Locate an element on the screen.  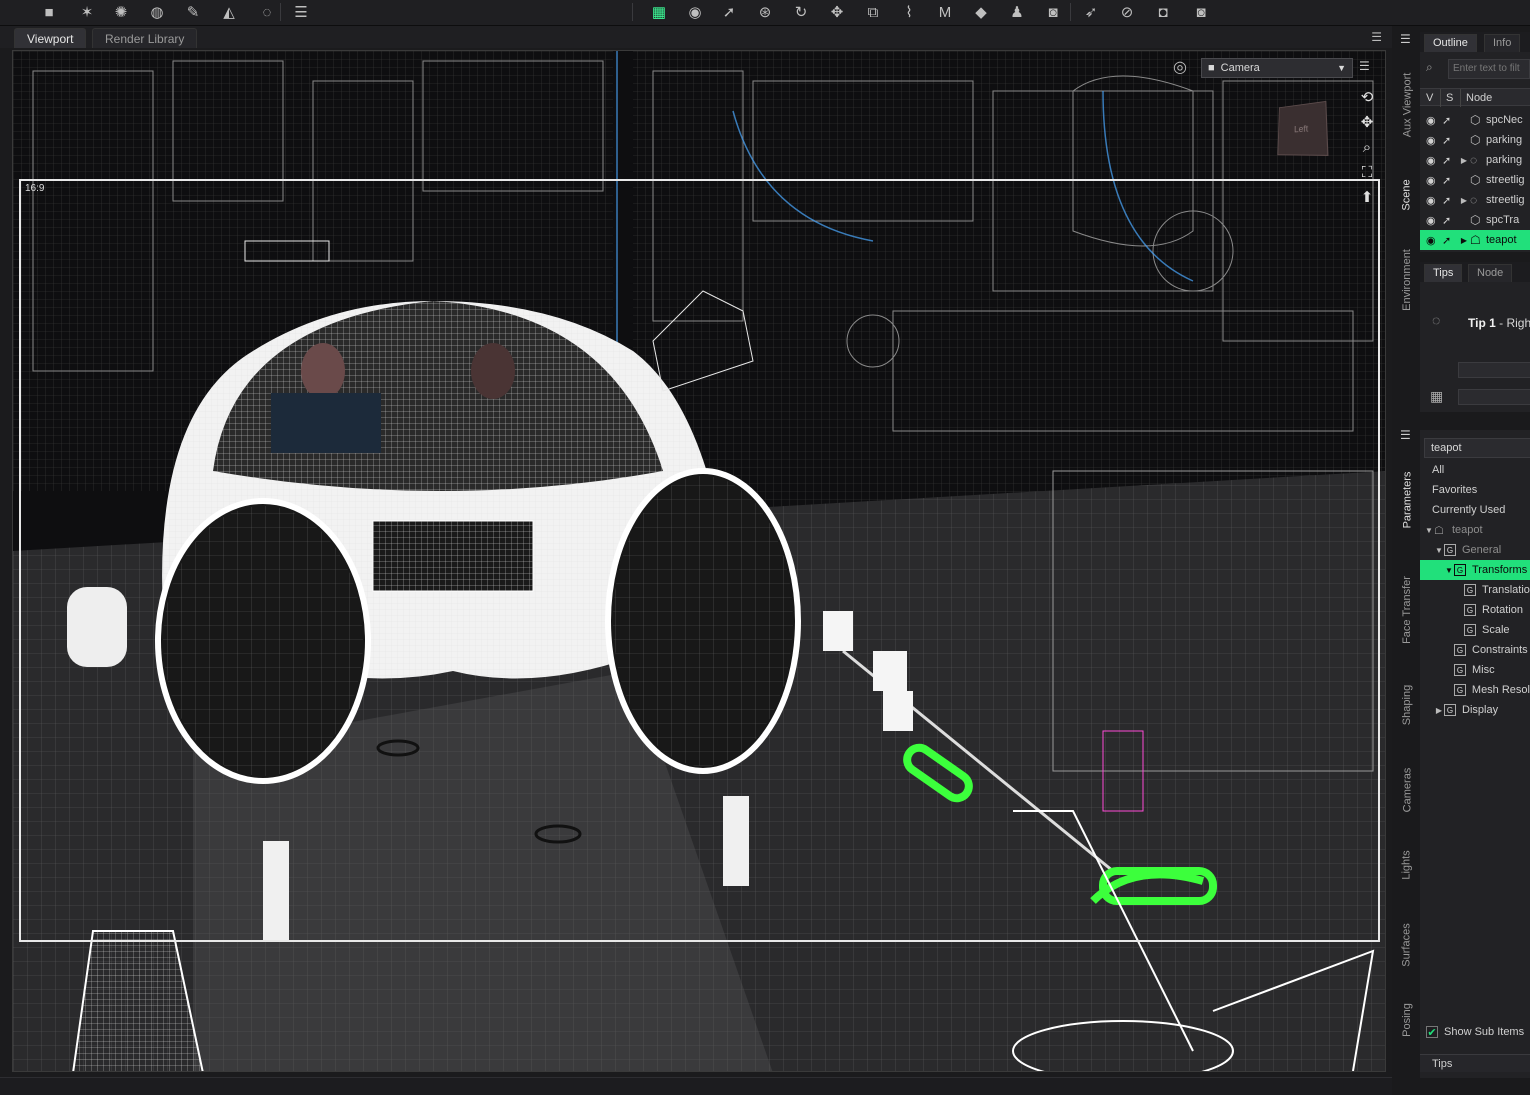
tip-bar is located at coordinates (1494, 397).